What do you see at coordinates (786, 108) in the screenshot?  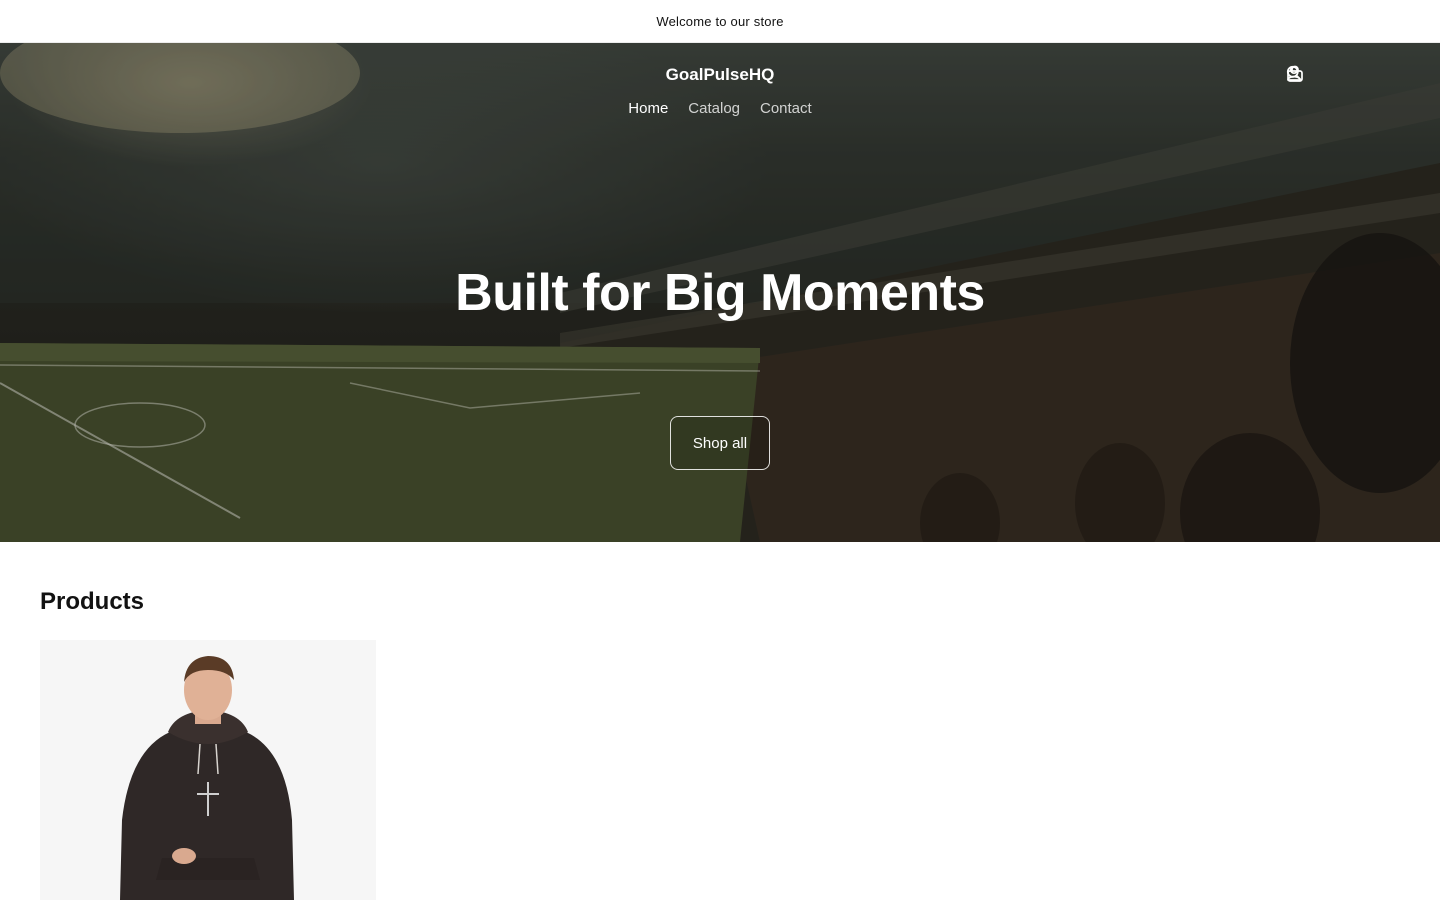 I see `nav-contact: Contact` at bounding box center [786, 108].